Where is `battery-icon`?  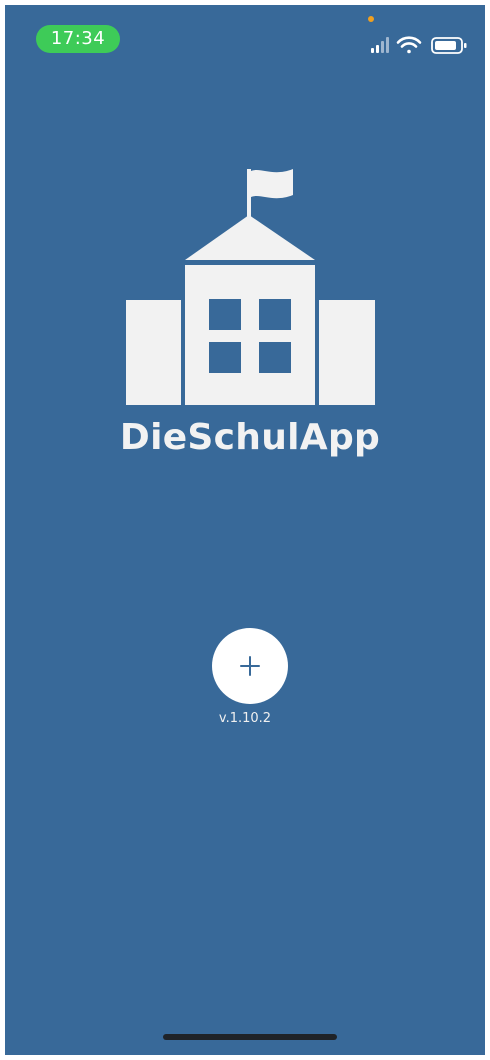 battery-icon is located at coordinates (449, 45).